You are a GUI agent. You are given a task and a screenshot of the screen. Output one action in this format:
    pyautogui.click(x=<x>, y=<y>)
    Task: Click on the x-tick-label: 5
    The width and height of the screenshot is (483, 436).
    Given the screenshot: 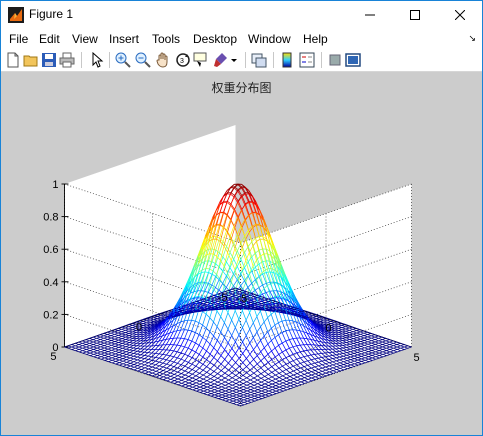 What is the action you would take?
    pyautogui.click(x=417, y=358)
    